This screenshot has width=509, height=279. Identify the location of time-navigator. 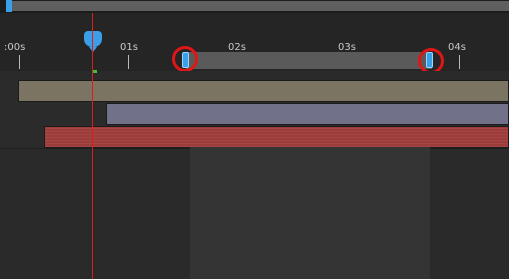
(254, 6).